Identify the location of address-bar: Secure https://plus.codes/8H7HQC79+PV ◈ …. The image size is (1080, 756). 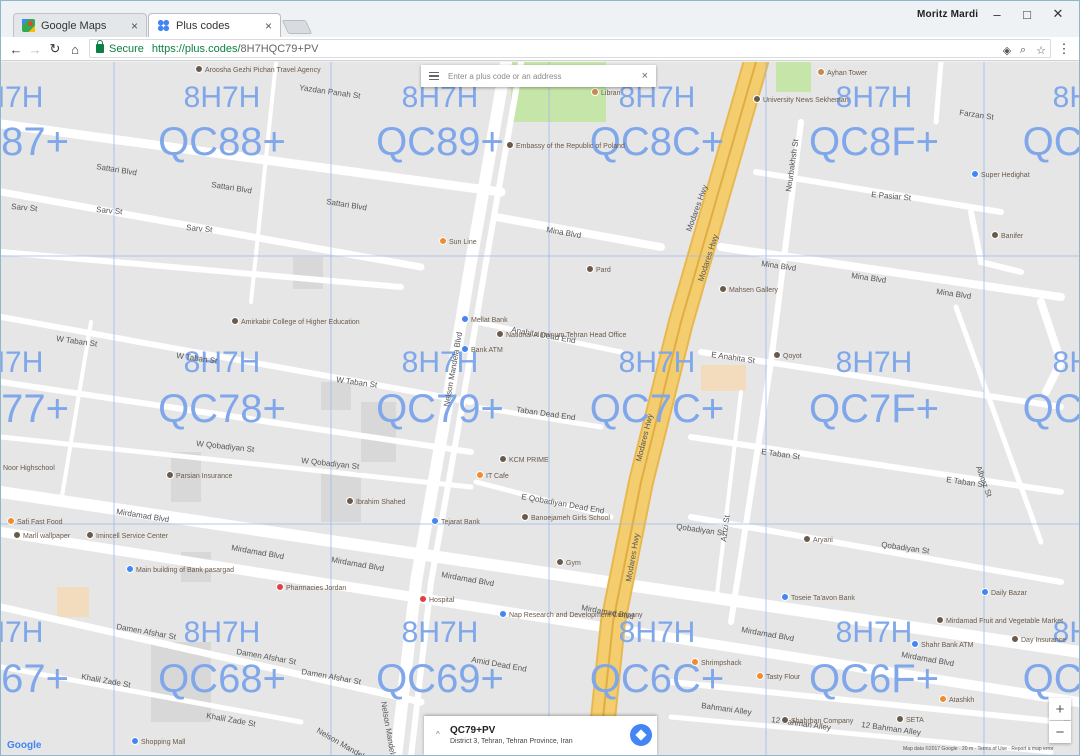
(570, 48).